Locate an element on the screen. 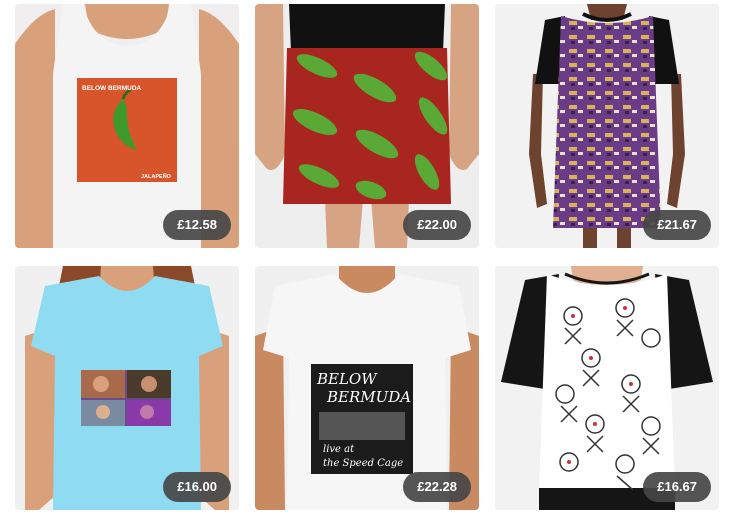  print-subtext: JALAPEÑO is located at coordinates (156, 176).